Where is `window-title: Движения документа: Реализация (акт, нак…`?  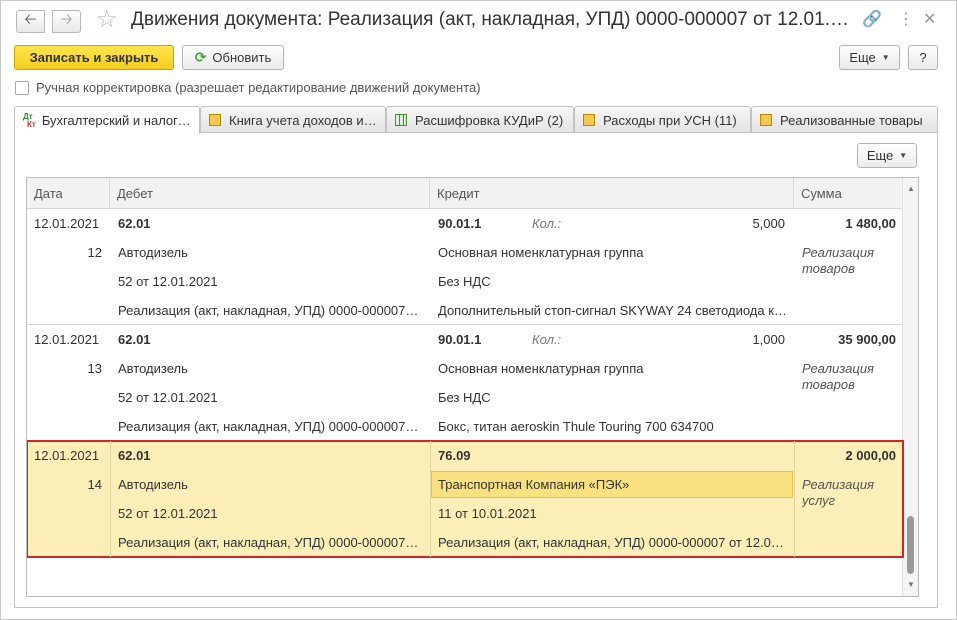 window-title: Движения документа: Реализация (акт, нак… is located at coordinates (491, 19).